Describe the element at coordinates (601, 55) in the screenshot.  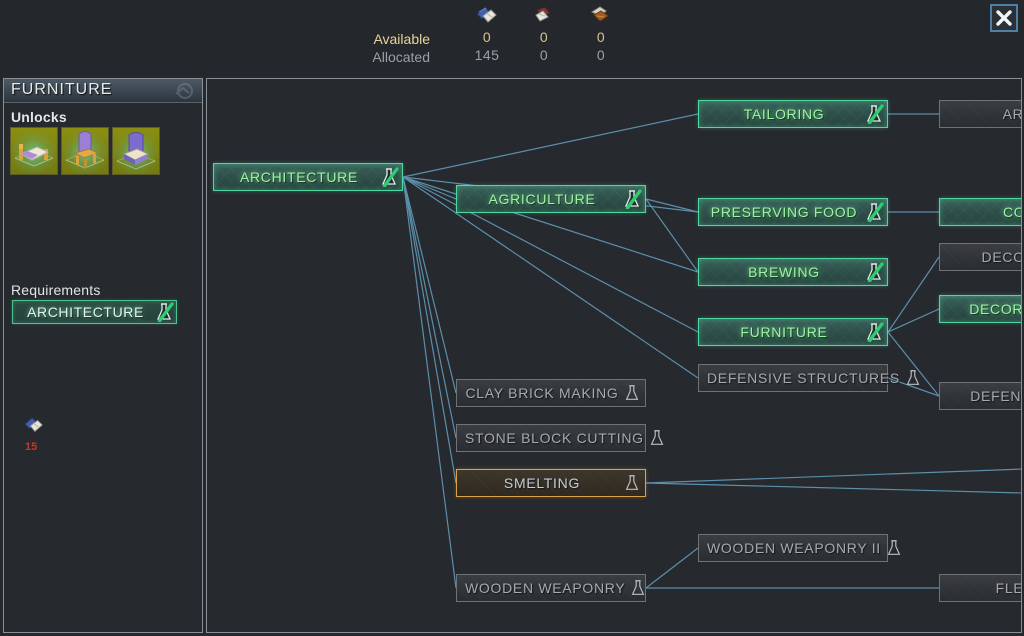
I see `resource-3-allocated: 0` at that location.